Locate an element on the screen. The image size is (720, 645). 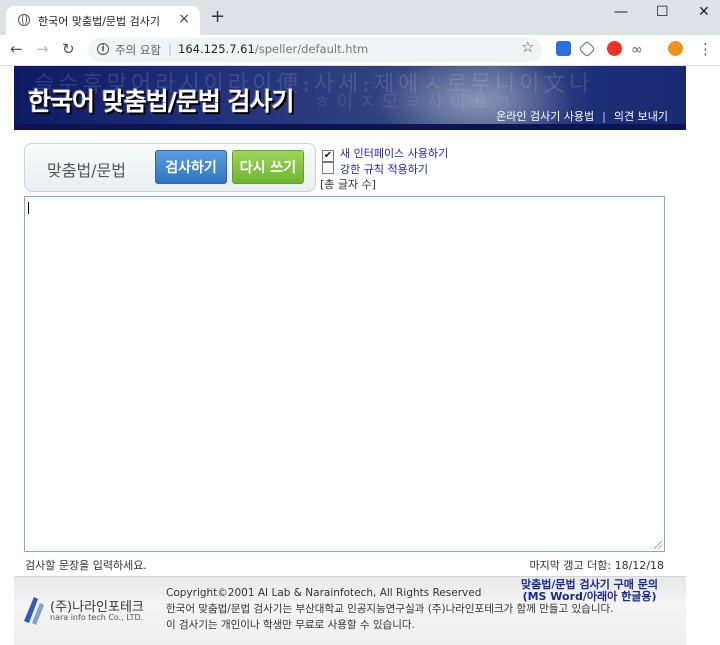
bookmark-star-icon: ☆ is located at coordinates (527, 47).